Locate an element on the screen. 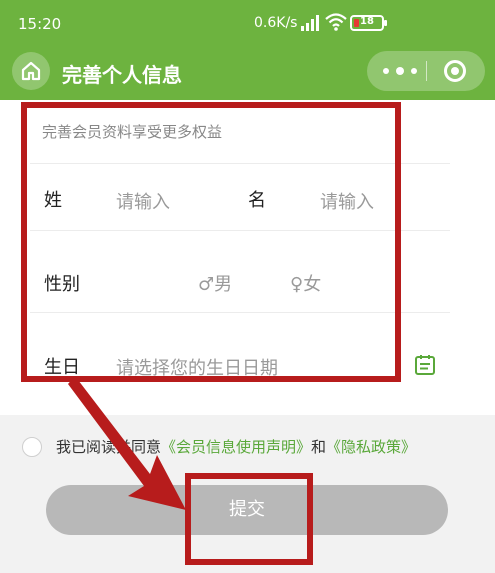 The height and width of the screenshot is (573, 495). close-target-icon is located at coordinates (455, 71).